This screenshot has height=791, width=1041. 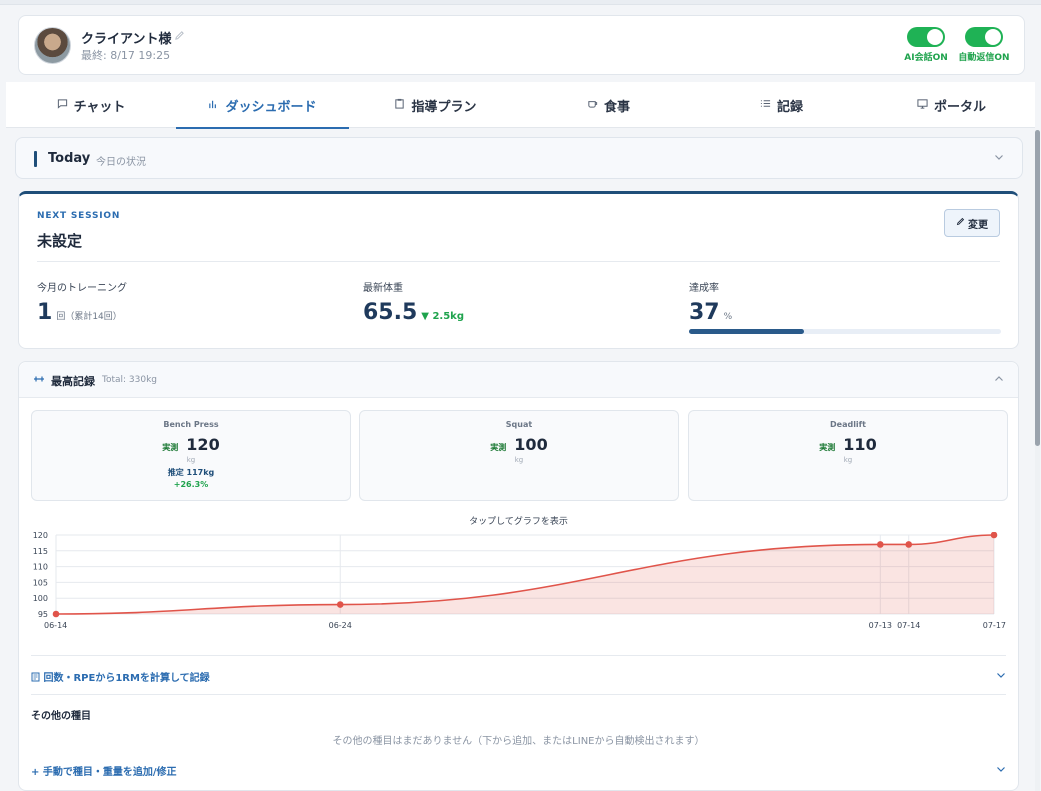 I want to click on change-button: 変更, so click(x=972, y=223).